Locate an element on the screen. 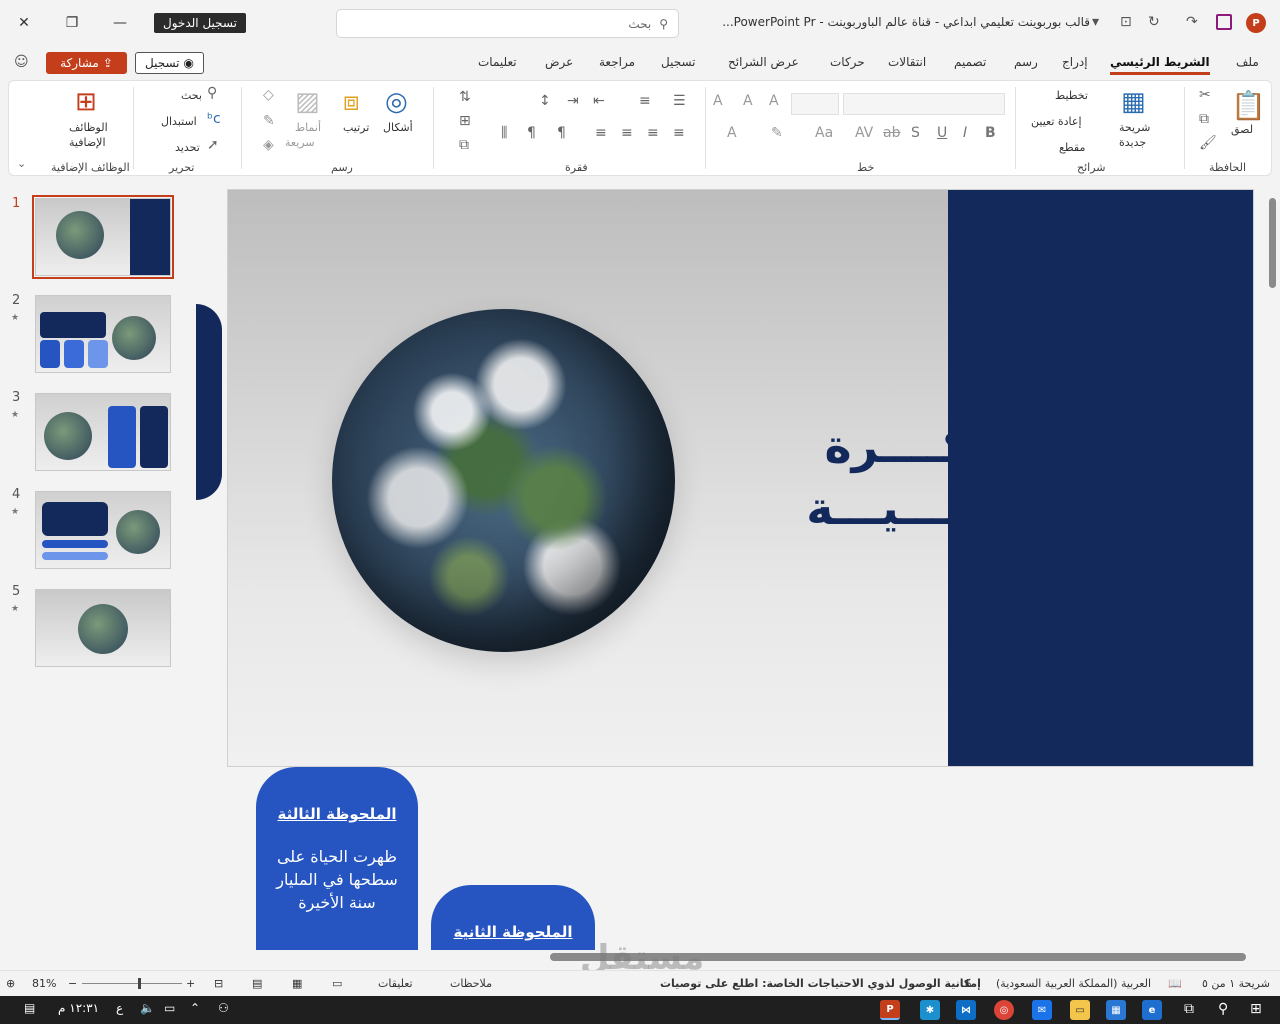 This screenshot has height=1024, width=1280. tab-insert: إدراج is located at coordinates (1075, 62).